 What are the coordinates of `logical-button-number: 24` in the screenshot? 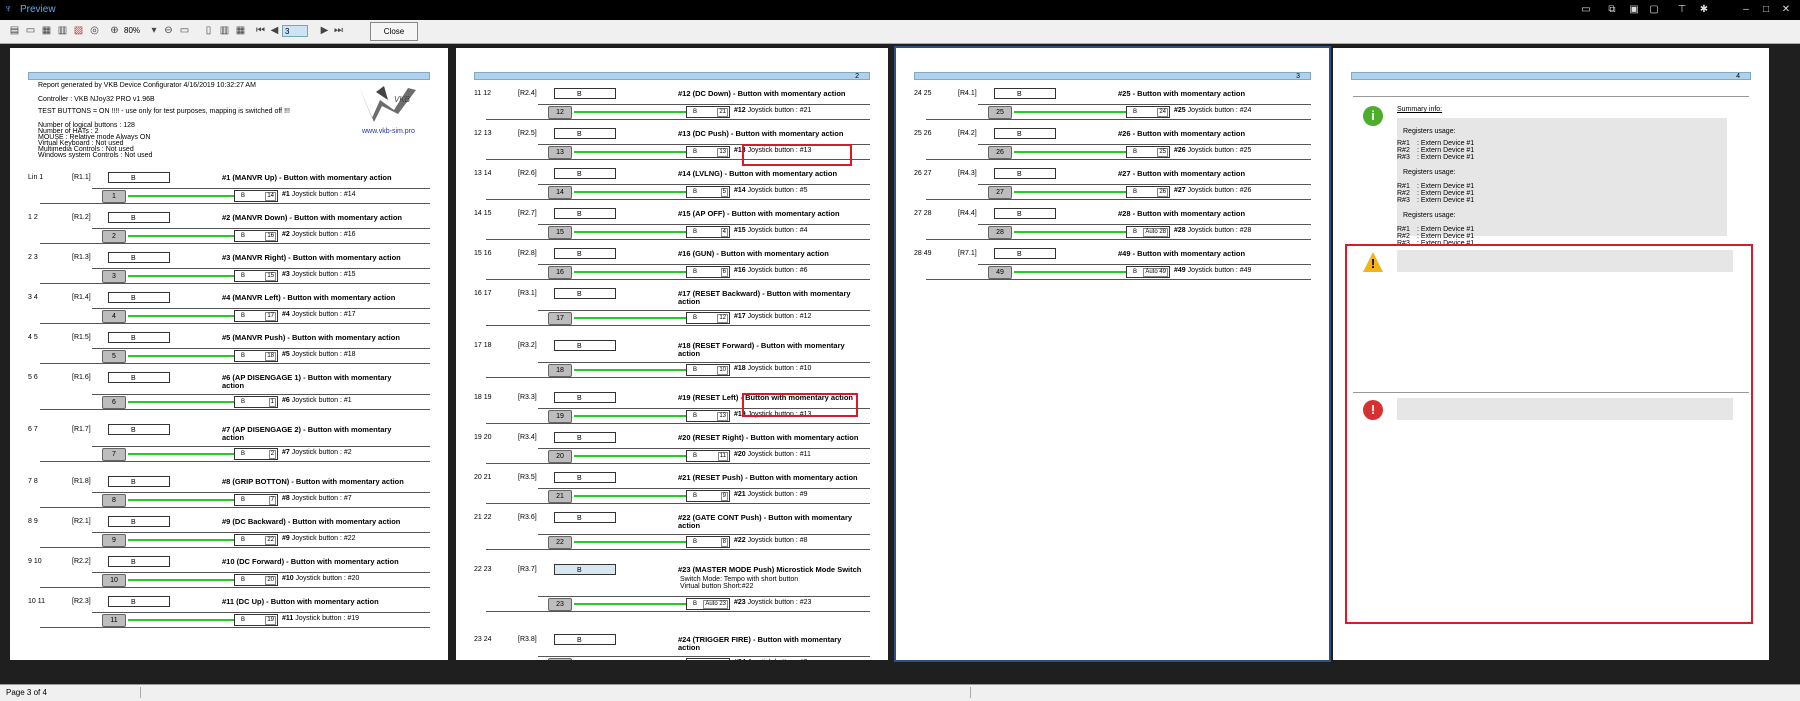 It's located at (560, 659).